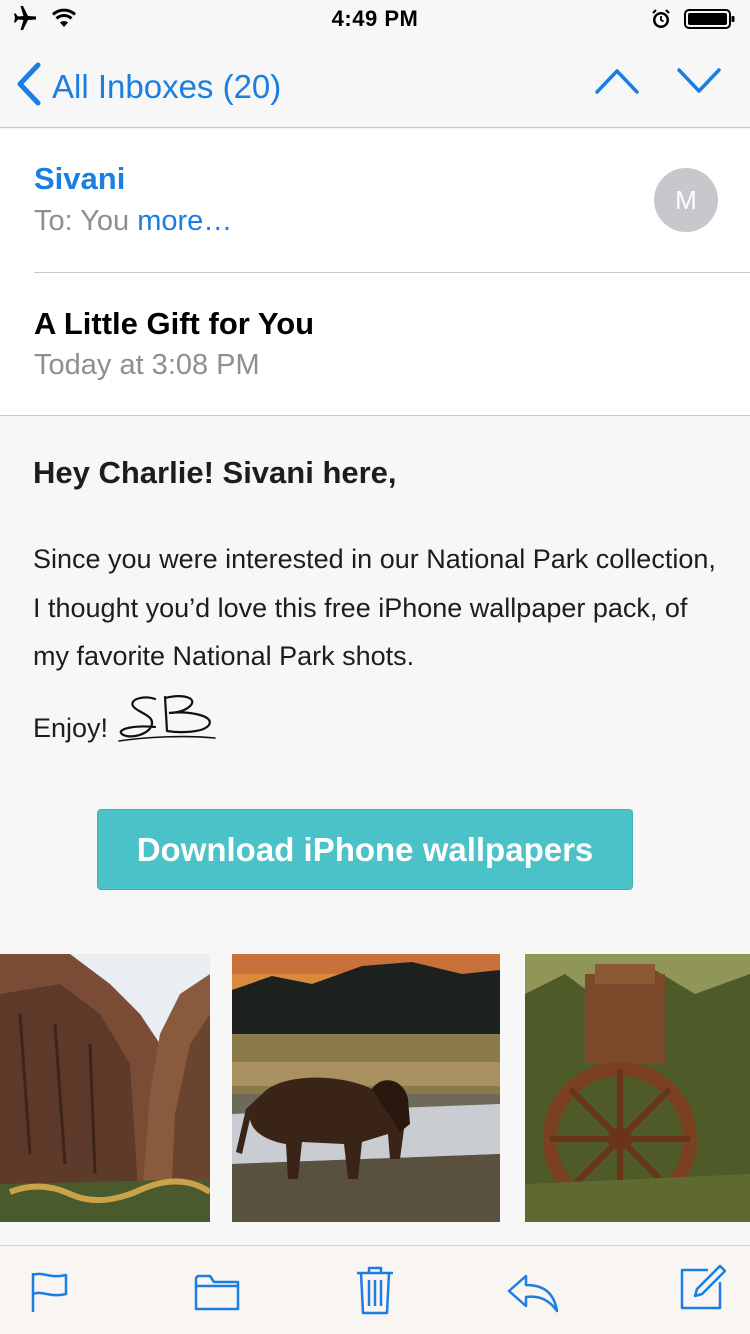 This screenshot has height=1334, width=750. I want to click on bison-photo, so click(366, 1088).